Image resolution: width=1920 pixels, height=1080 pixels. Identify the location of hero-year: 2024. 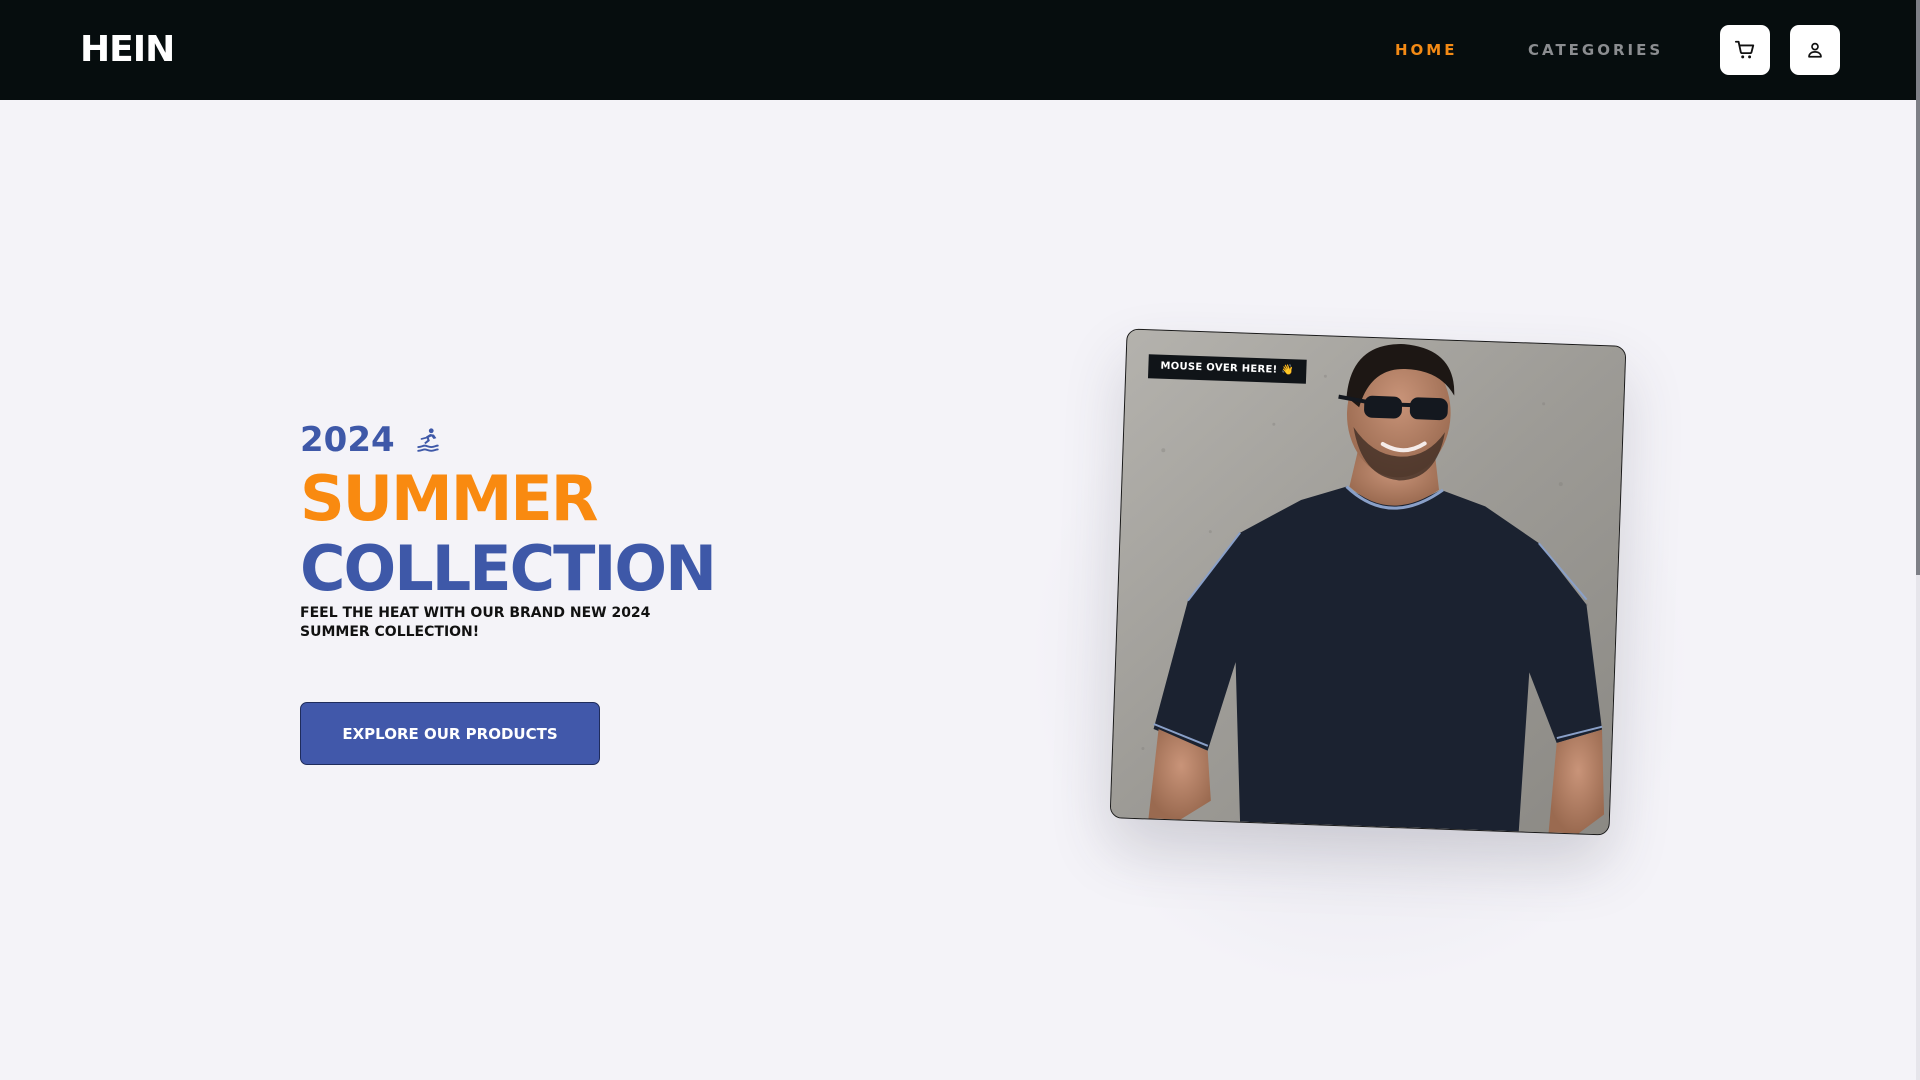
(347, 440).